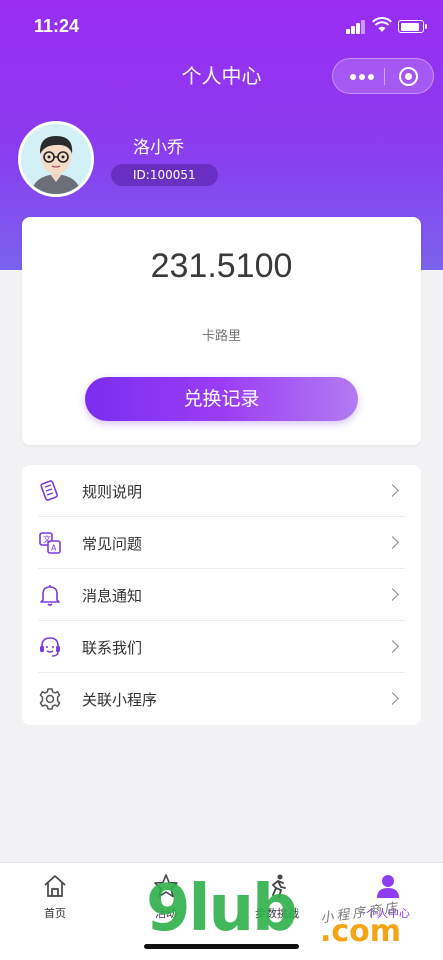 Image resolution: width=443 pixels, height=960 pixels. I want to click on star-icon, so click(166, 886).